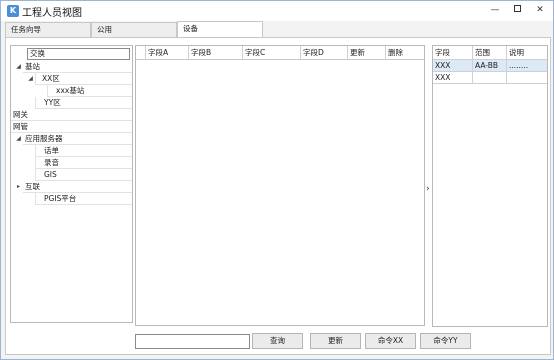 Image resolution: width=554 pixels, height=360 pixels. I want to click on query-input, so click(192, 341).